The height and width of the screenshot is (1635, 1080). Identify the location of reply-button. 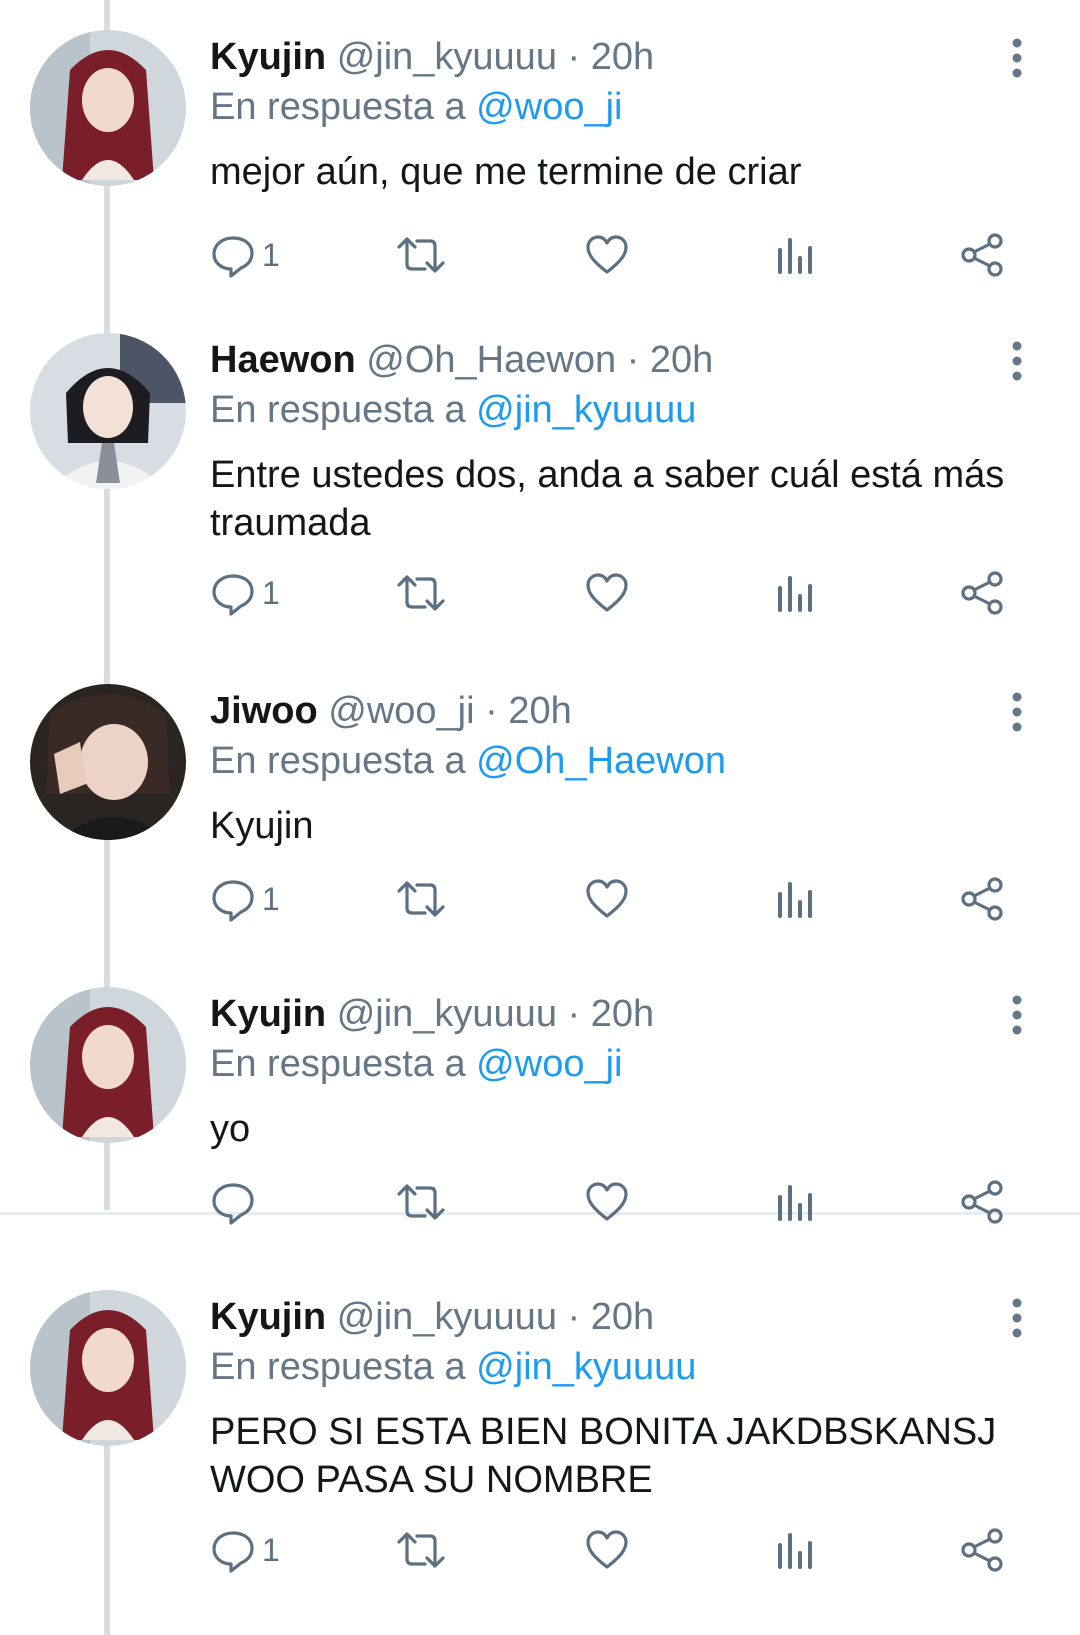
(236, 1202).